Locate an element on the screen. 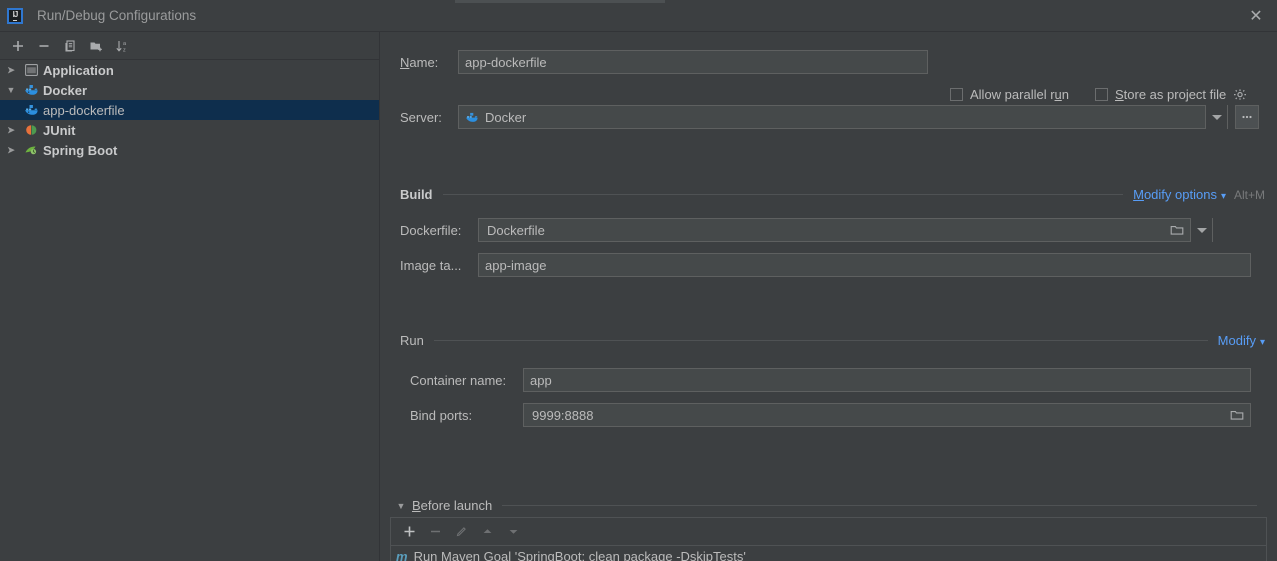 This screenshot has width=1277, height=561. store-as-project-file-label: Store as project file is located at coordinates (1171, 94).